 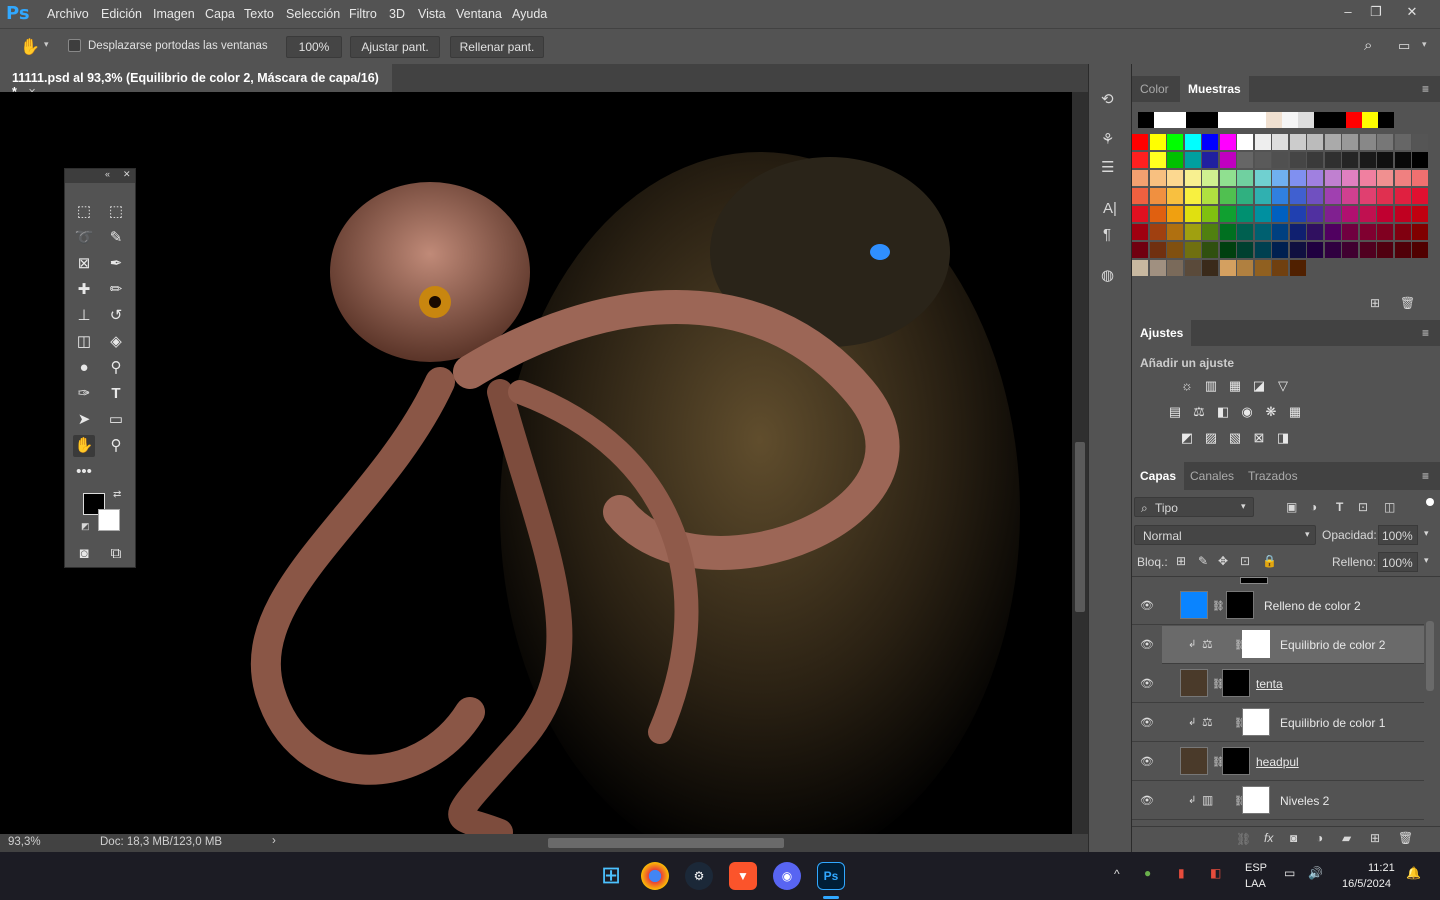 I want to click on audio-app-icon: ▮, so click(x=1181, y=873).